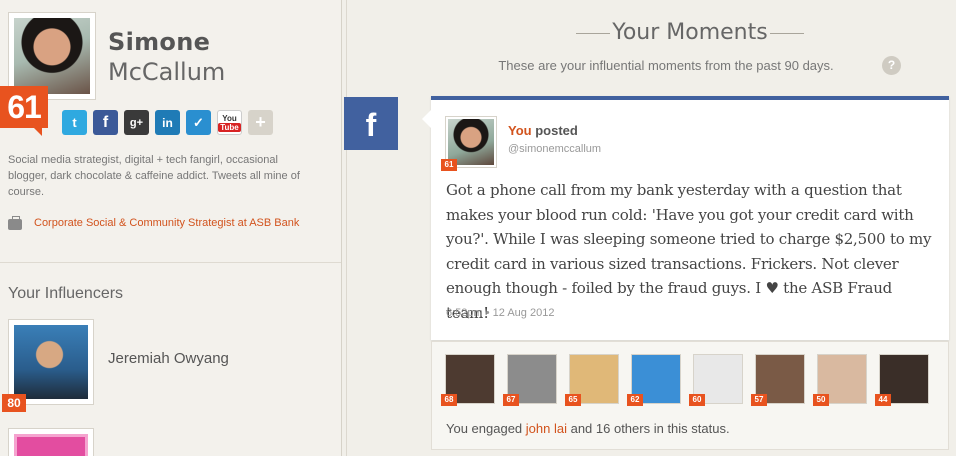 The image size is (956, 456). Describe the element at coordinates (840, 380) in the screenshot. I see `engaged-user: 50` at that location.